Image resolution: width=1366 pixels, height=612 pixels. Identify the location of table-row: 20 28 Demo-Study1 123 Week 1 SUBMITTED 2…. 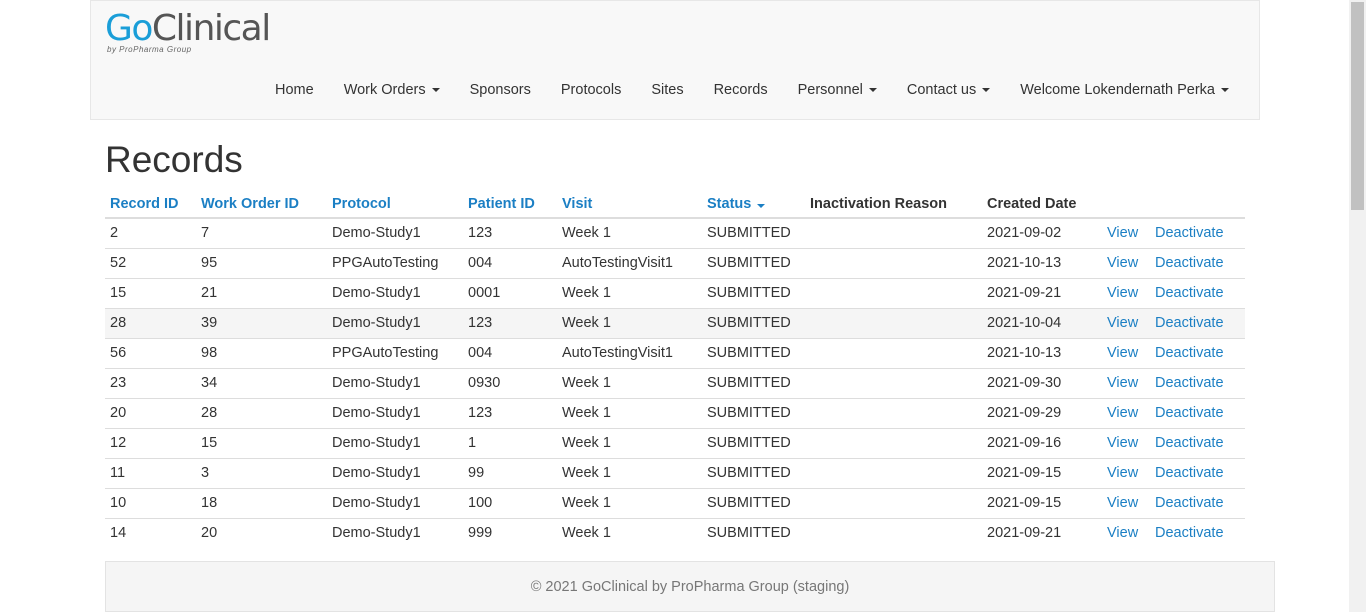
(675, 412).